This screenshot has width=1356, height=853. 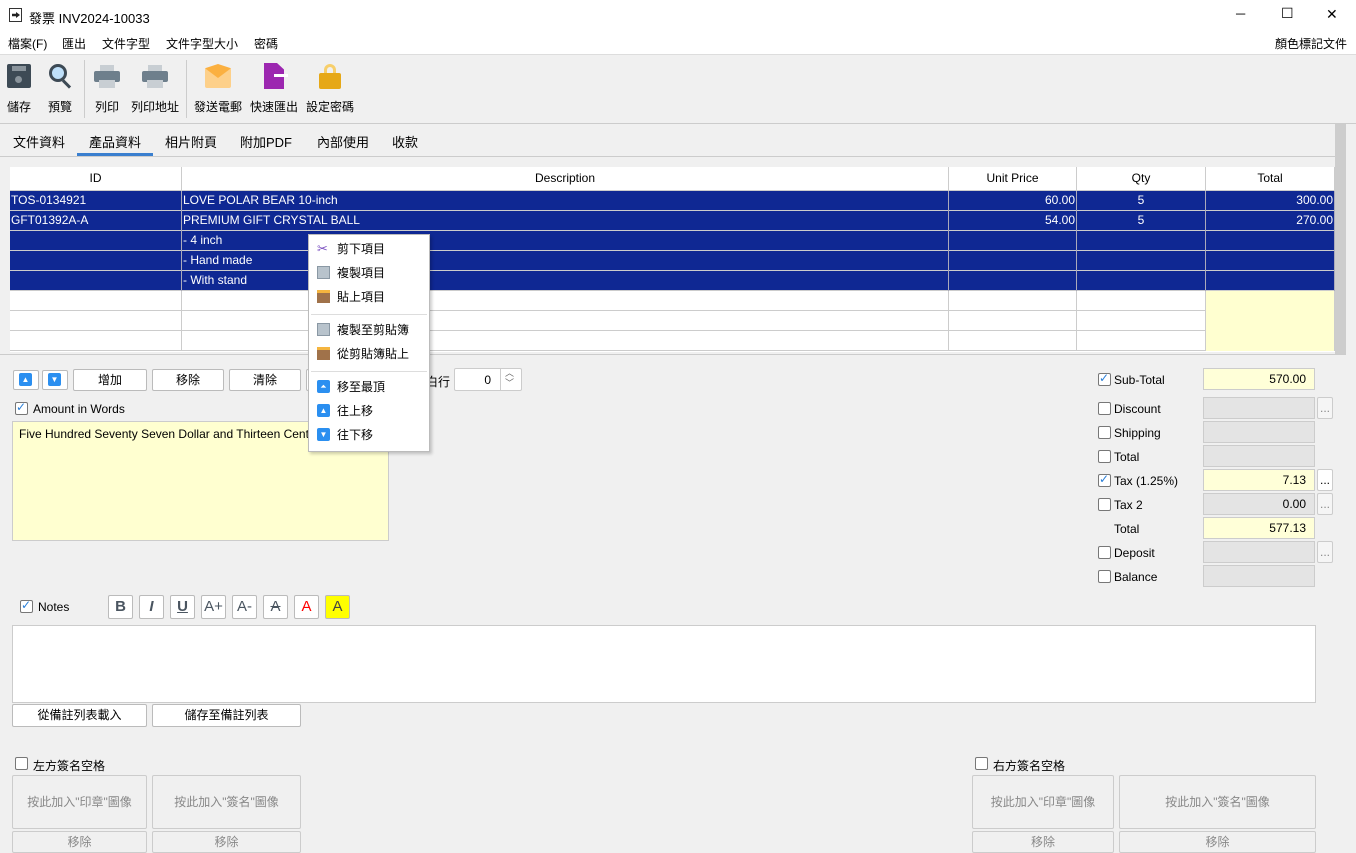 I want to click on quick-export-button: 快速匯出, so click(x=274, y=87).